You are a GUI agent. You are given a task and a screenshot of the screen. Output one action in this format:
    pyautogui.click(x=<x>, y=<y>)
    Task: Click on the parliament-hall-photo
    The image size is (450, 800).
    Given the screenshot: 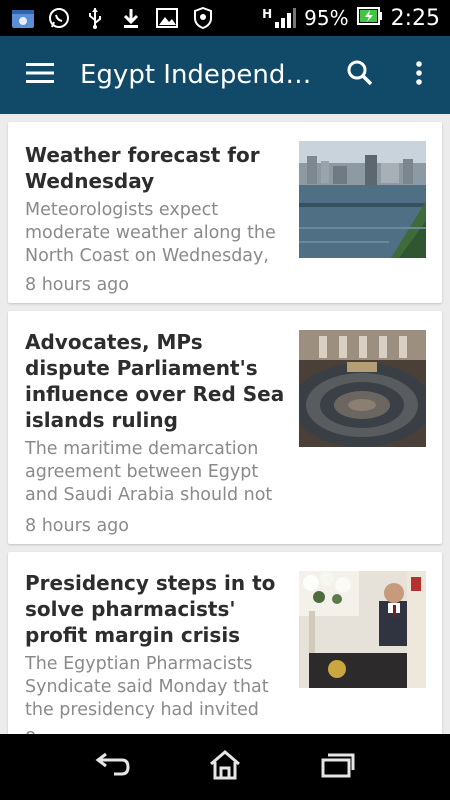 What is the action you would take?
    pyautogui.click(x=362, y=388)
    